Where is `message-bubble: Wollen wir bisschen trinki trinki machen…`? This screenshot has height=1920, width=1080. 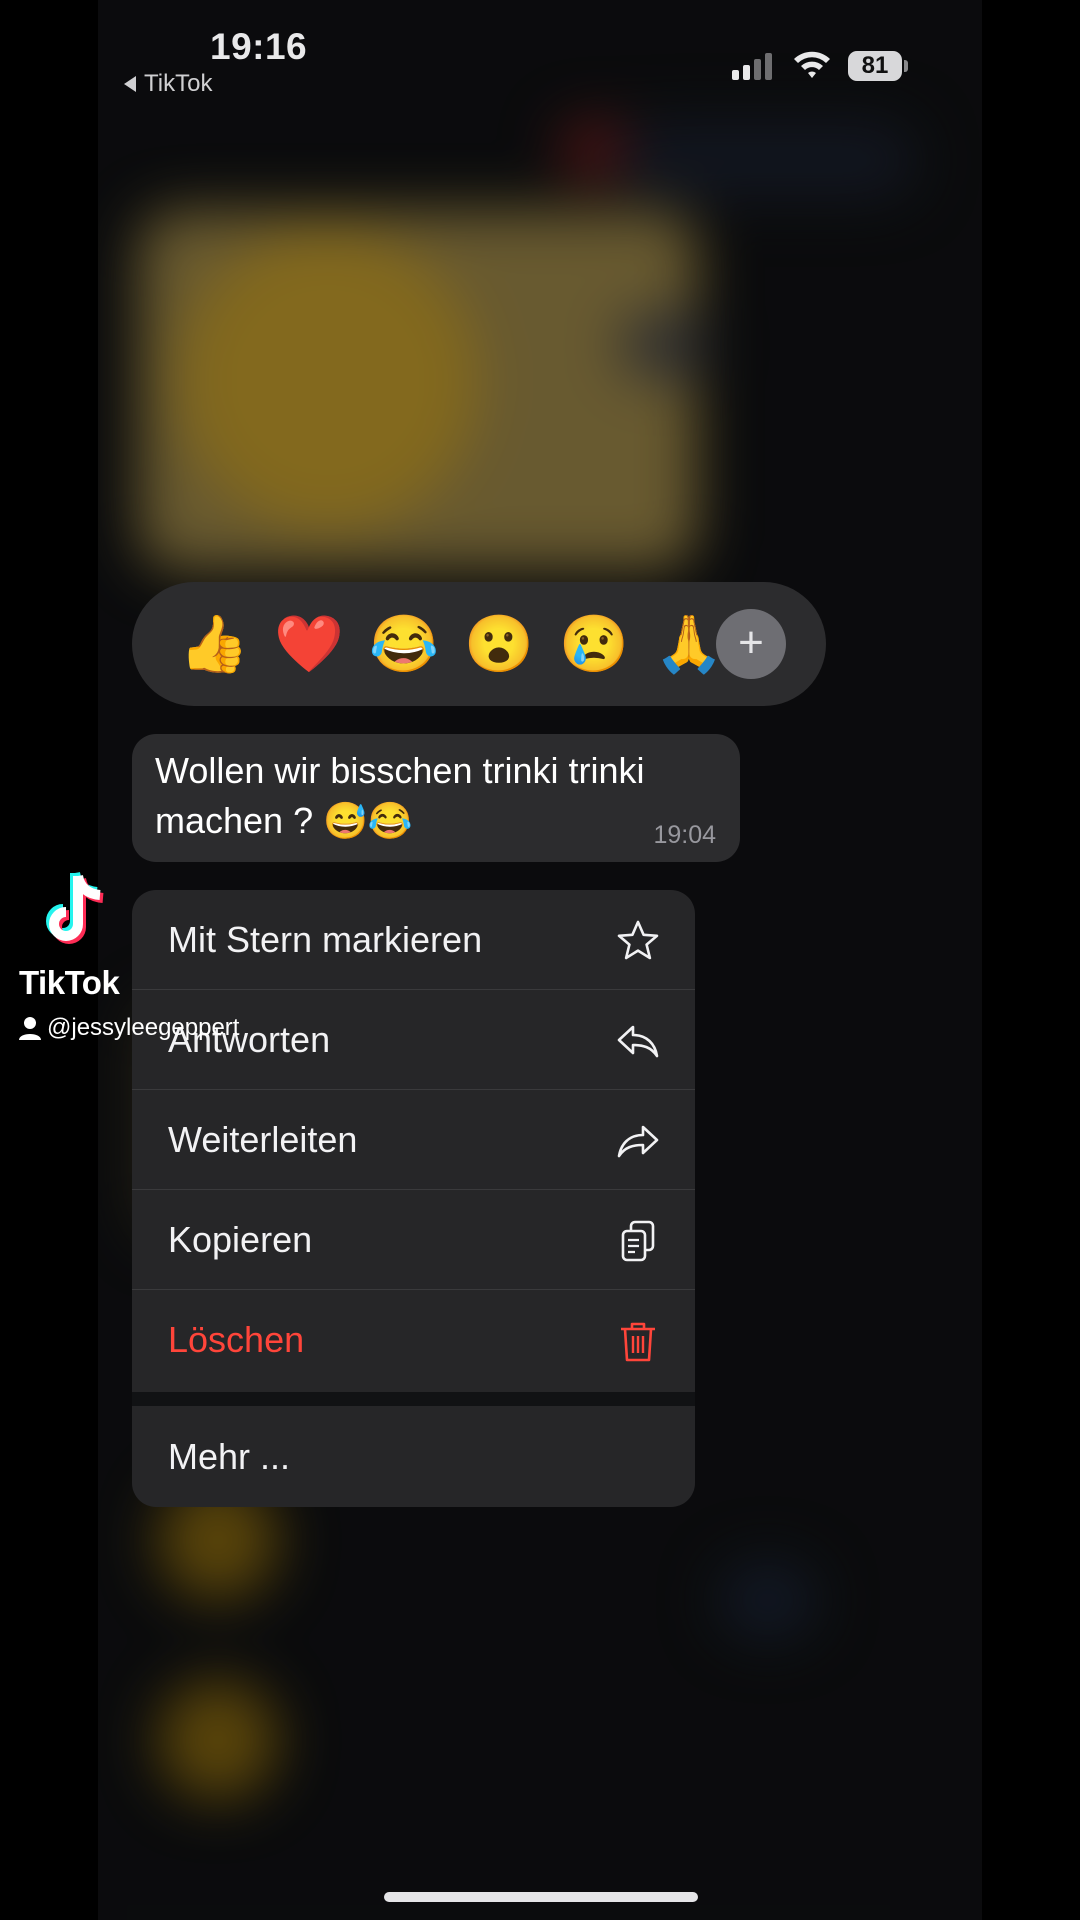
message-bubble: Wollen wir bisschen trinki trinki machen… is located at coordinates (436, 798).